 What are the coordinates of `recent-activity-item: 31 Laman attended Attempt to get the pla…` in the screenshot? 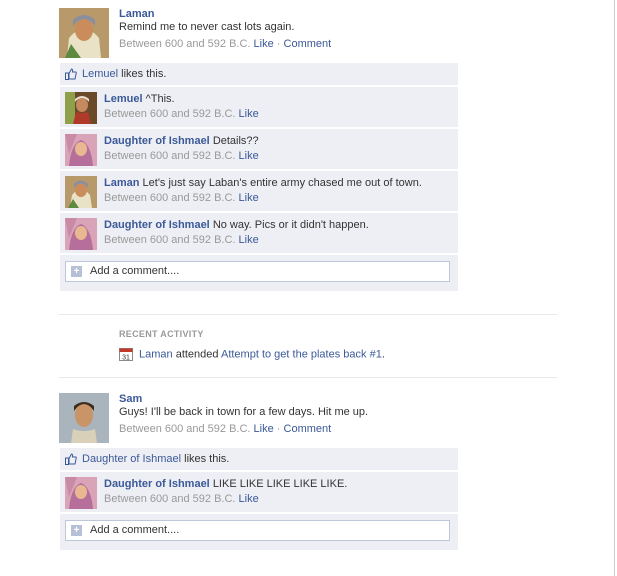 It's located at (252, 354).